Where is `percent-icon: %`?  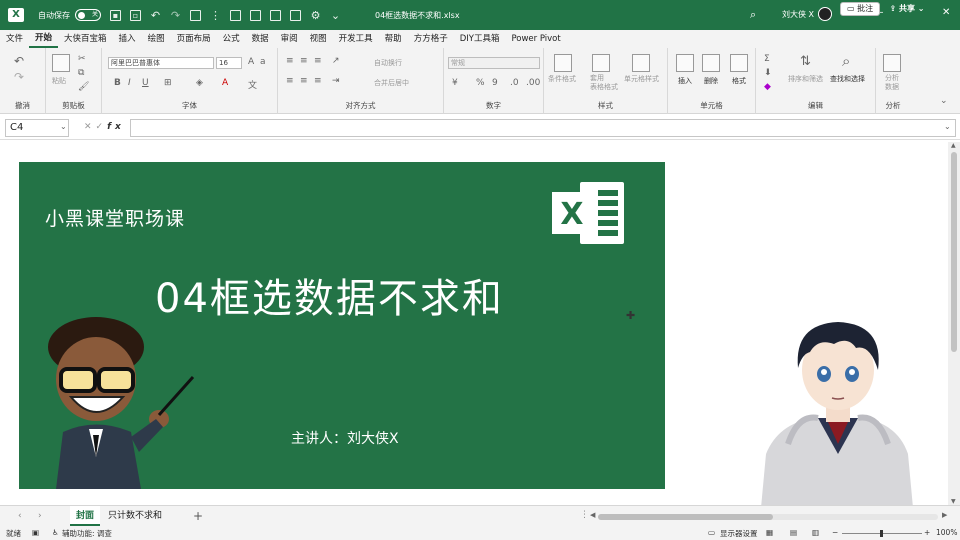 percent-icon: % is located at coordinates (480, 83).